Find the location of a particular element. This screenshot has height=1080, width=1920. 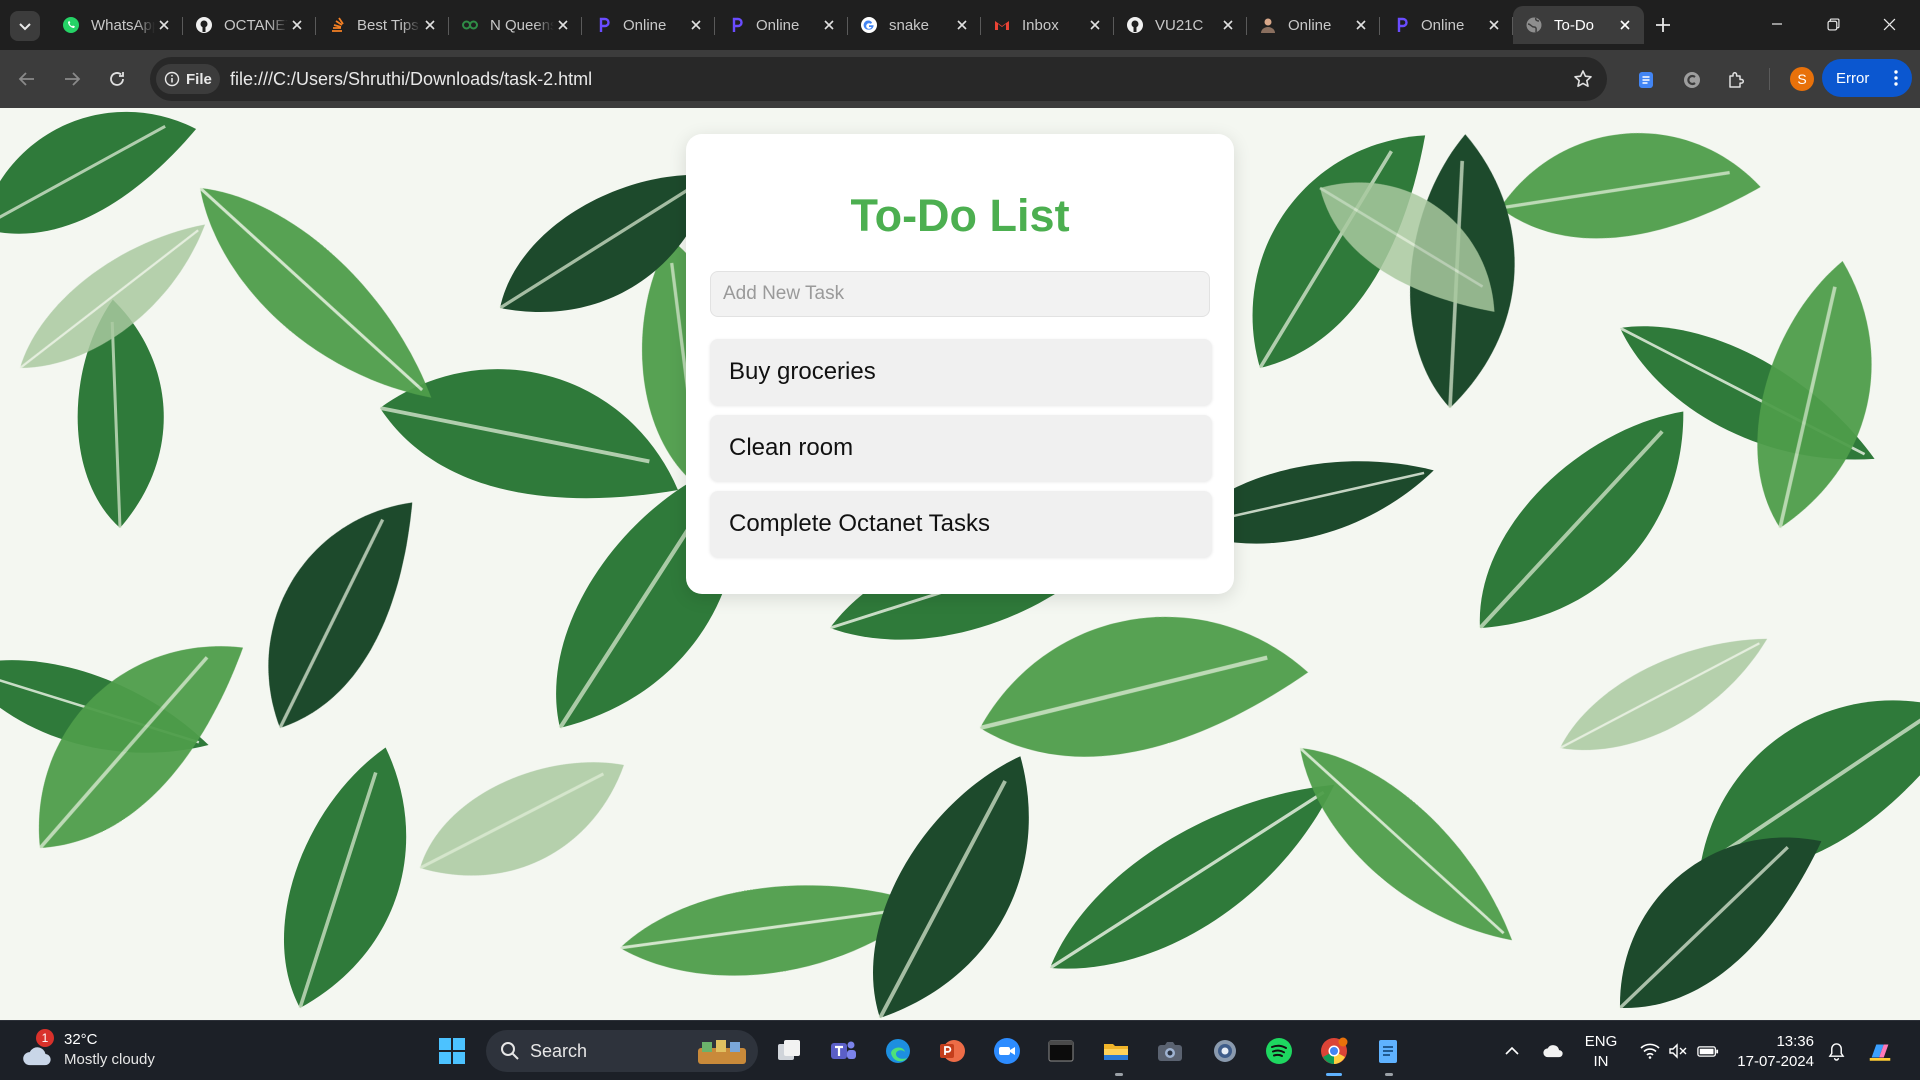

clock-time: 13:36 is located at coordinates (1795, 1041).